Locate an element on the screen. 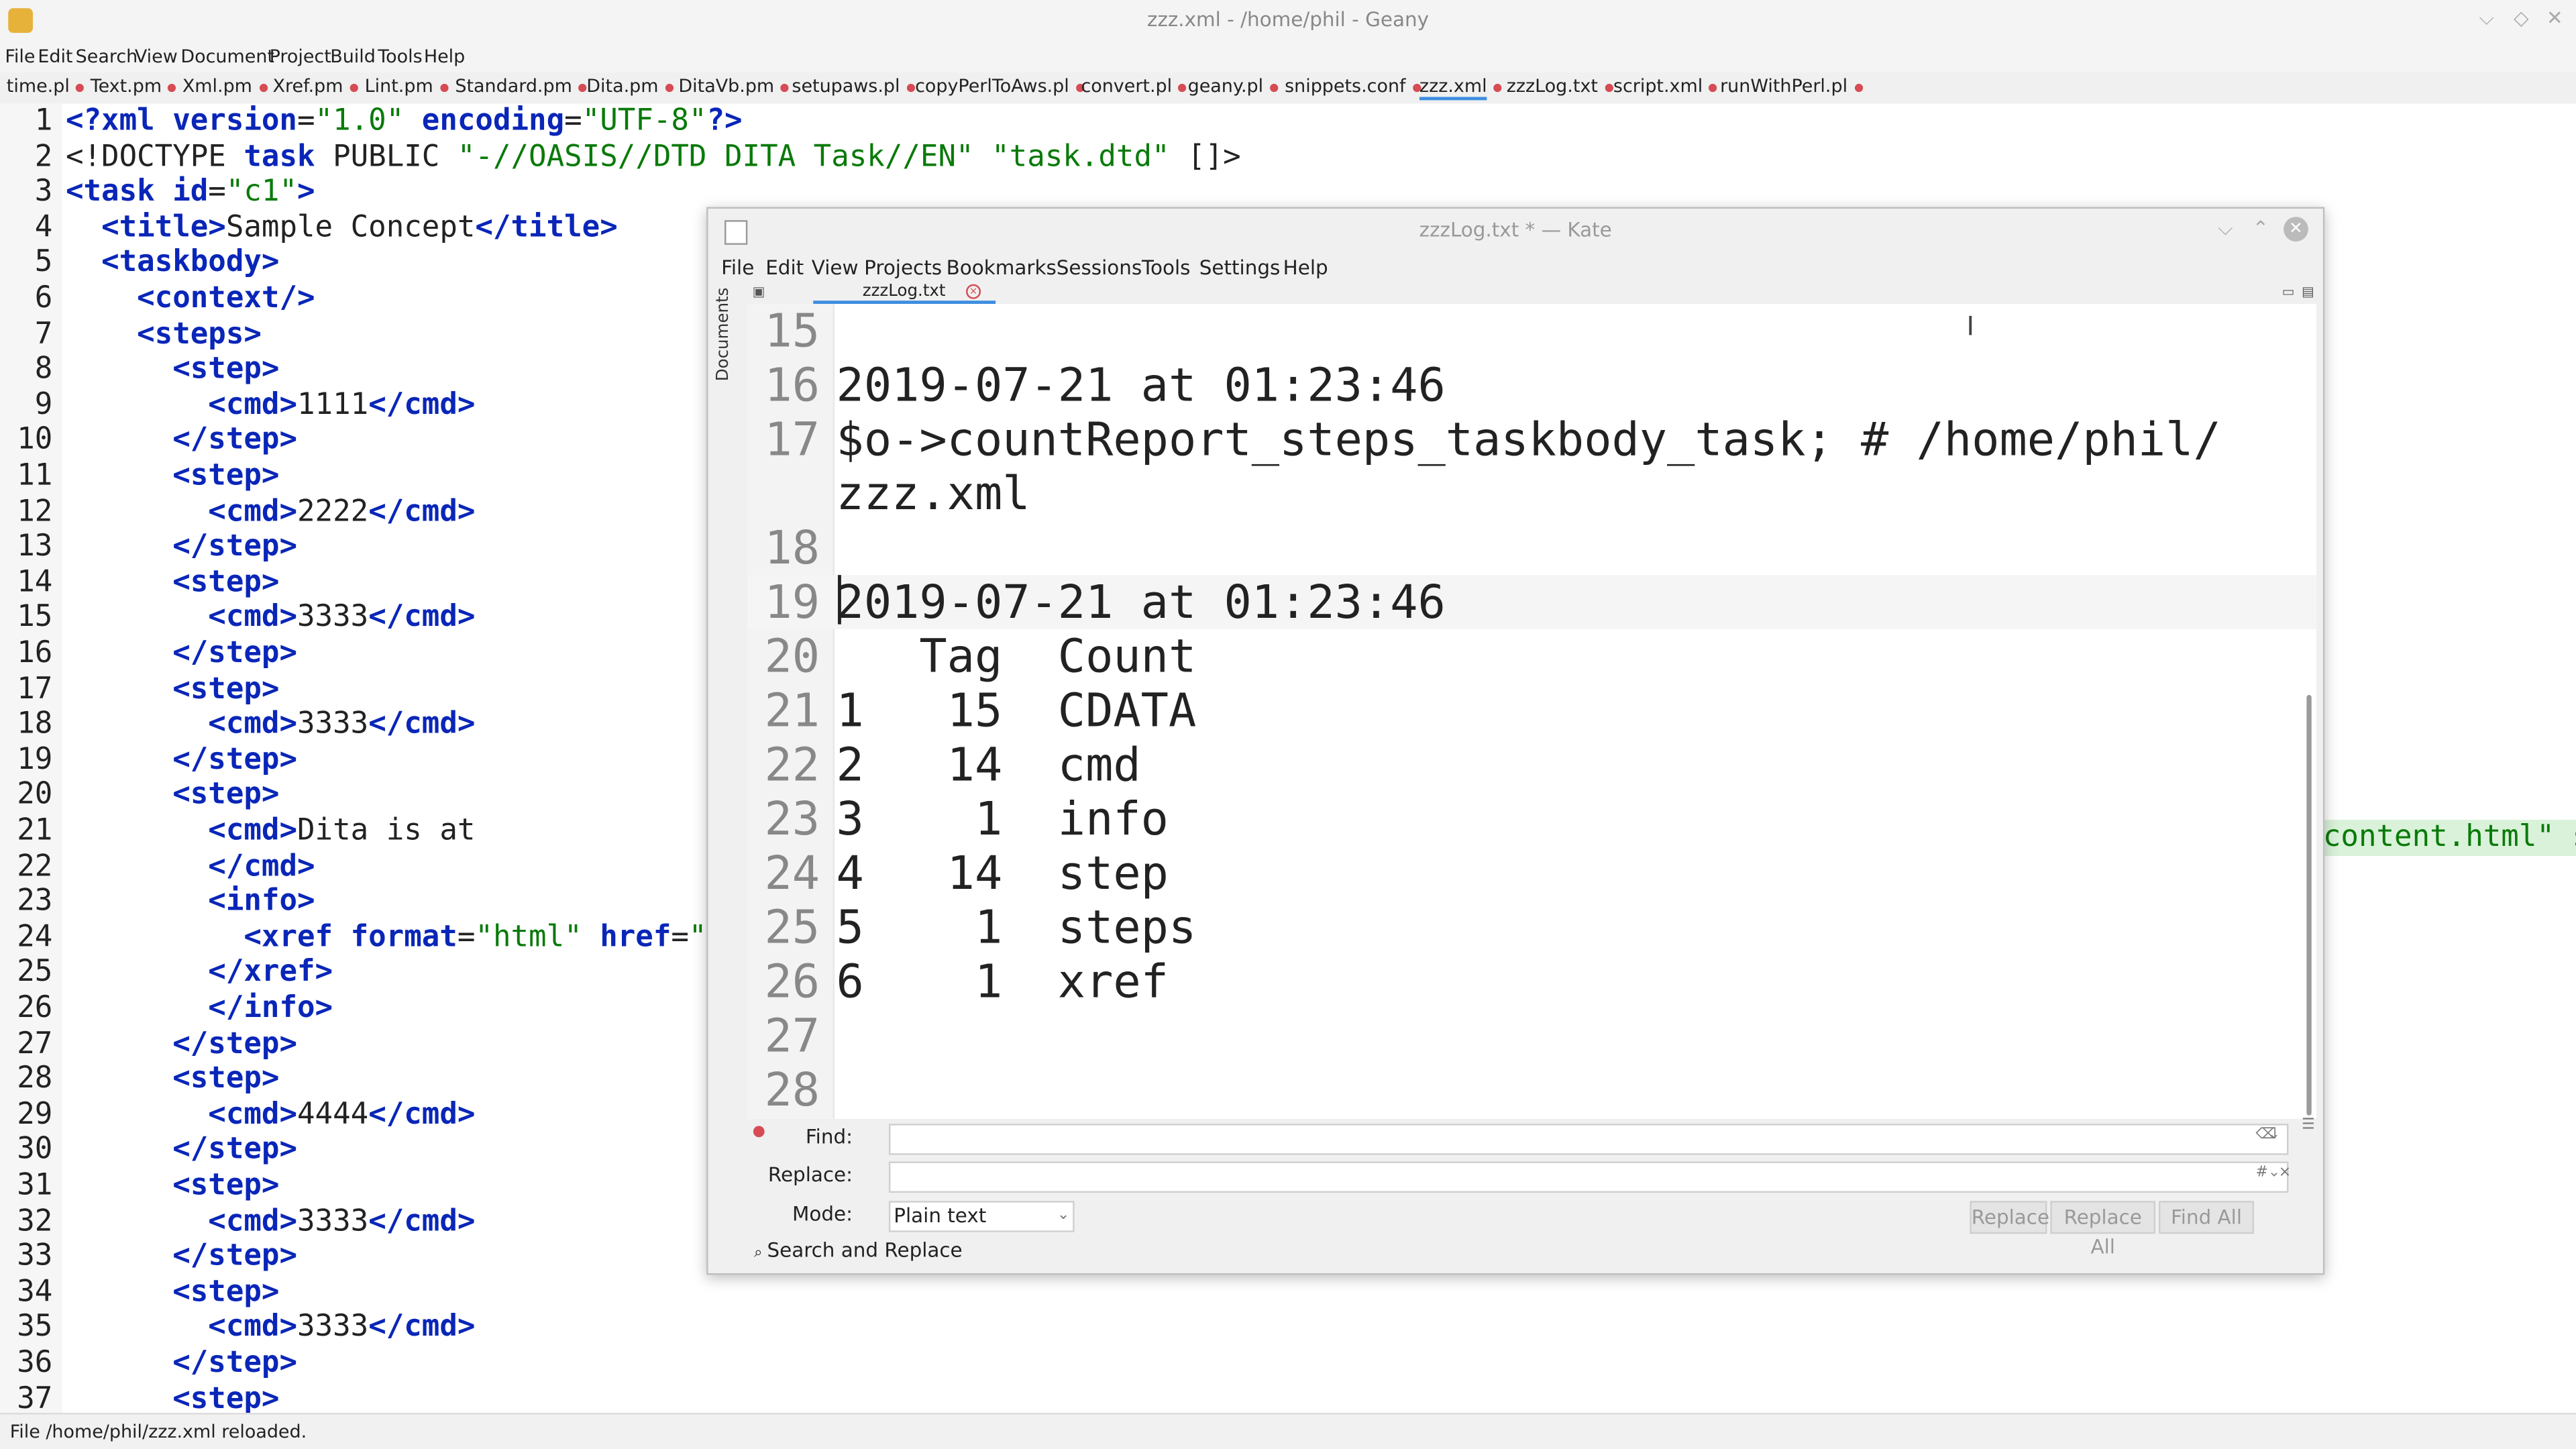 The height and width of the screenshot is (1449, 2576). menu-help: Help is located at coordinates (444, 57).